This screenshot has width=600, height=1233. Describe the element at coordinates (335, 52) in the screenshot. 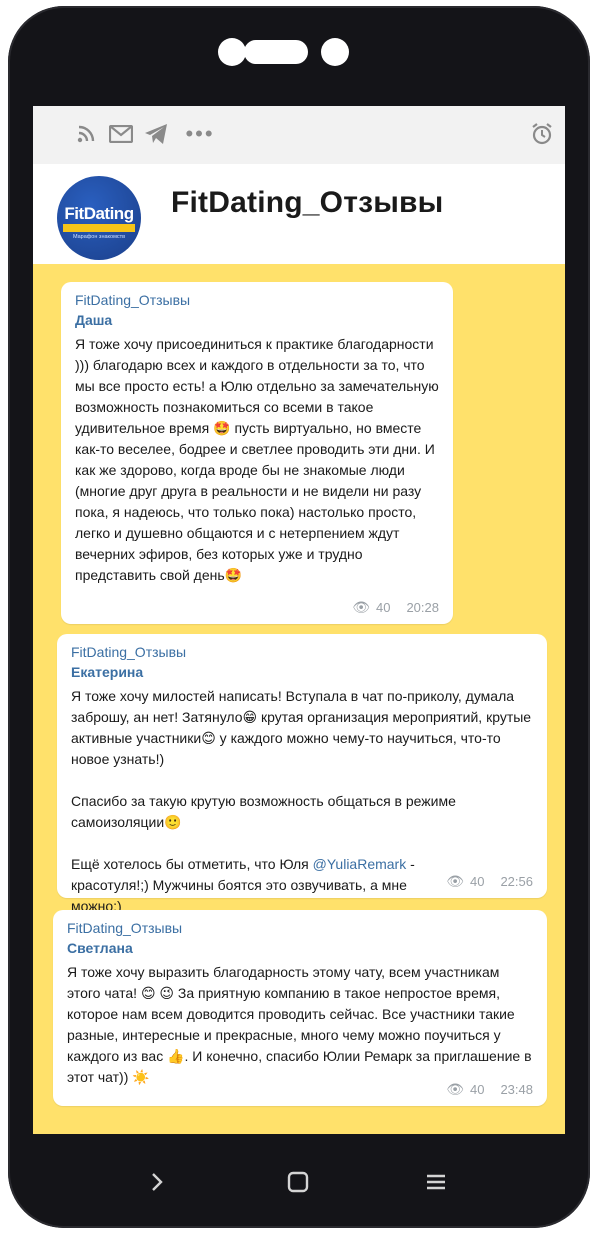

I see `front-sensor` at that location.